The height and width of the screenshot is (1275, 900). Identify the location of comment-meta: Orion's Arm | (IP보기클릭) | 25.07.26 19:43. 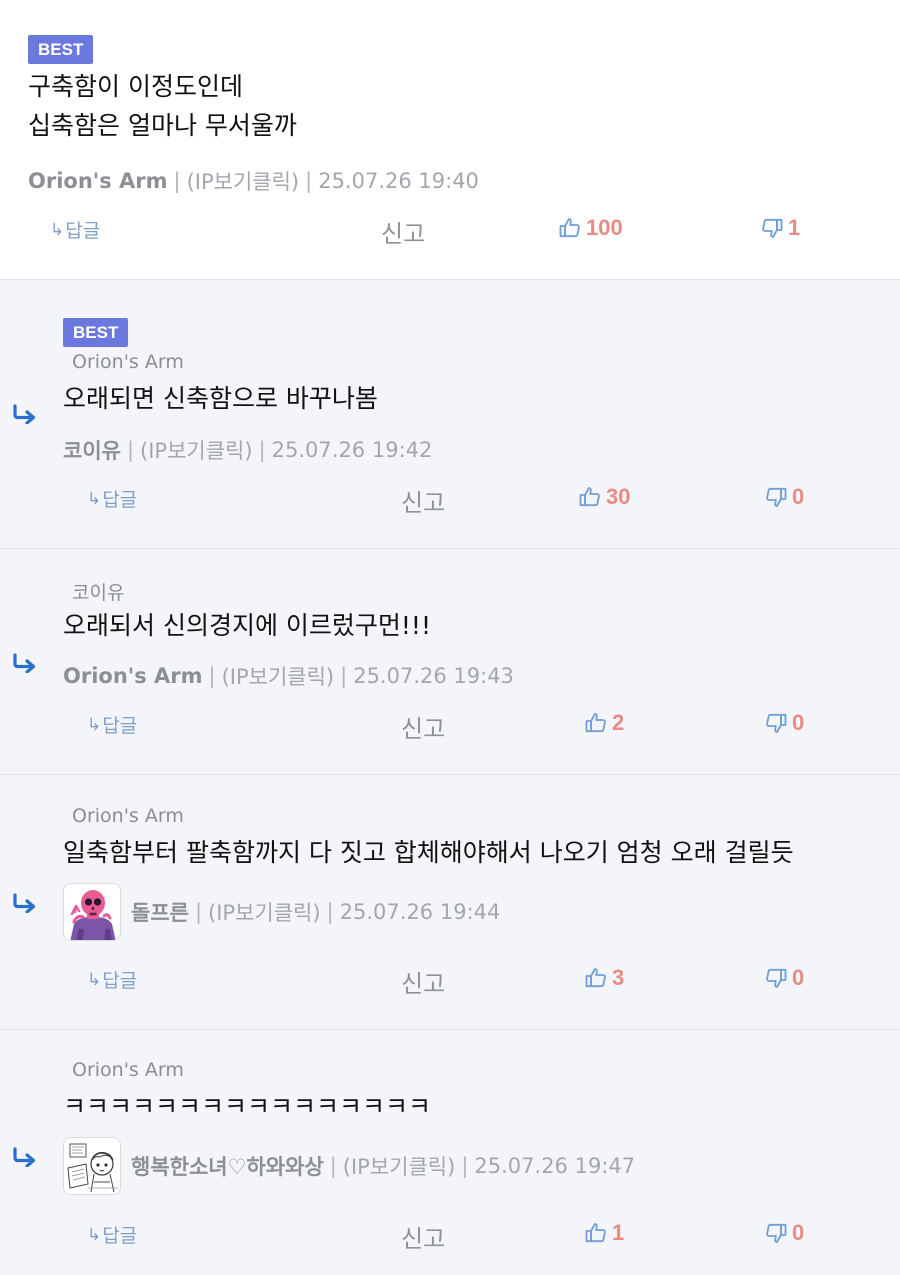
(288, 676).